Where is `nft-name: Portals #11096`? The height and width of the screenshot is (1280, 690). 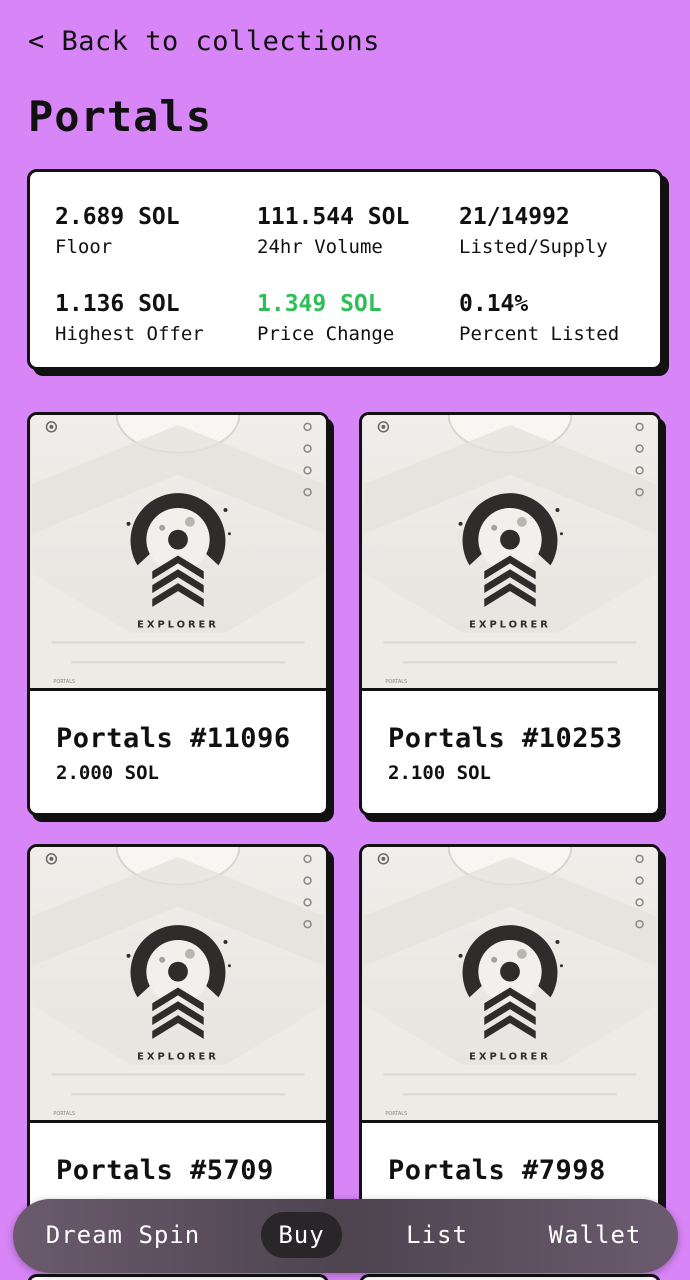
nft-name: Portals #11096 is located at coordinates (173, 738).